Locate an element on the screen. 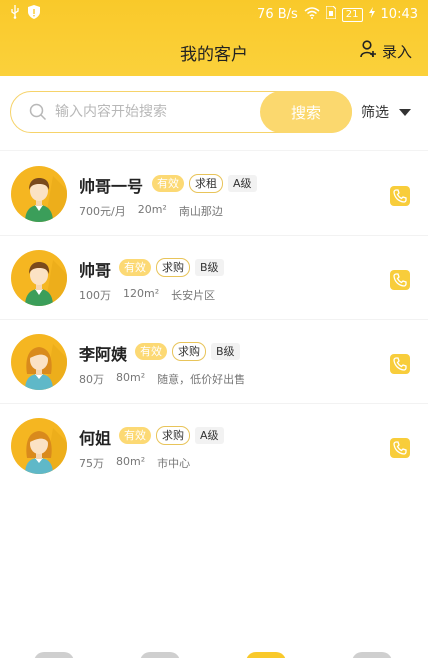 The image size is (428, 658). area-text: 20m² is located at coordinates (152, 209).